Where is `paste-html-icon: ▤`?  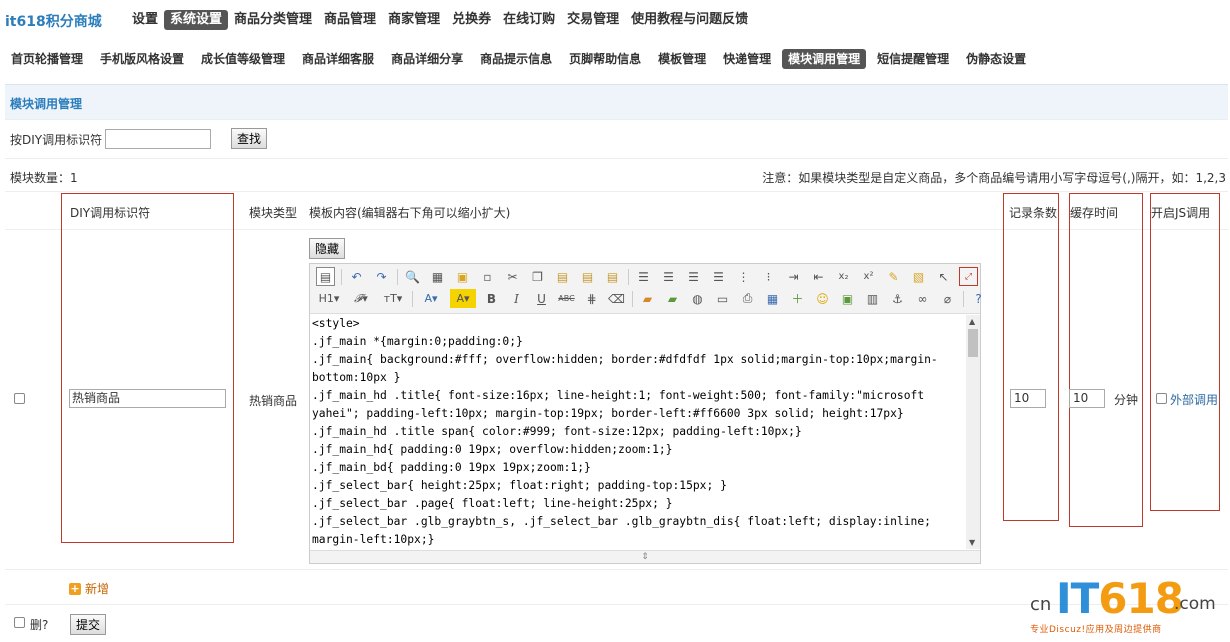 paste-html-icon: ▤ is located at coordinates (612, 276).